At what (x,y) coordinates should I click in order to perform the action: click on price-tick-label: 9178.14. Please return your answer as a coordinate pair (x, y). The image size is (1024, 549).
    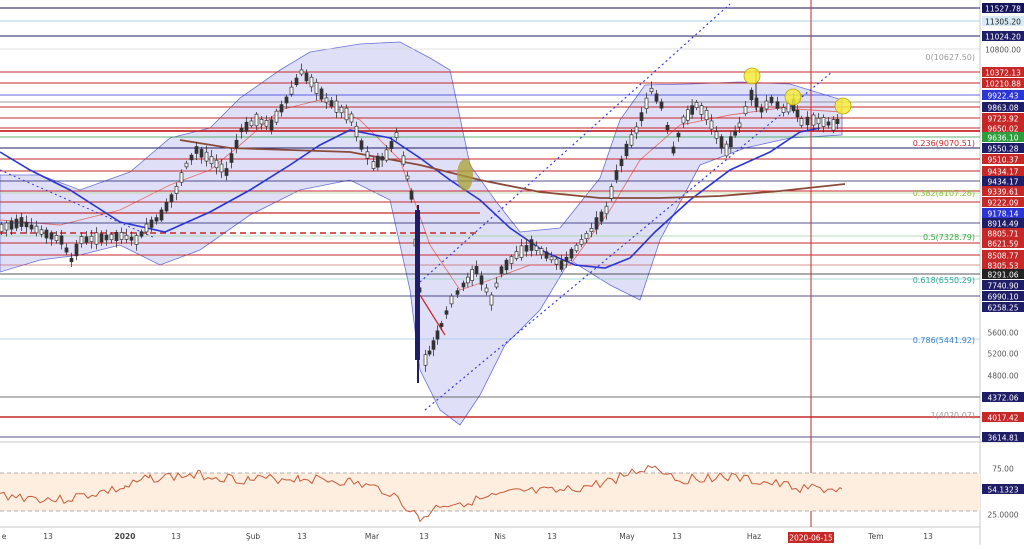
    Looking at the image, I should click on (1002, 214).